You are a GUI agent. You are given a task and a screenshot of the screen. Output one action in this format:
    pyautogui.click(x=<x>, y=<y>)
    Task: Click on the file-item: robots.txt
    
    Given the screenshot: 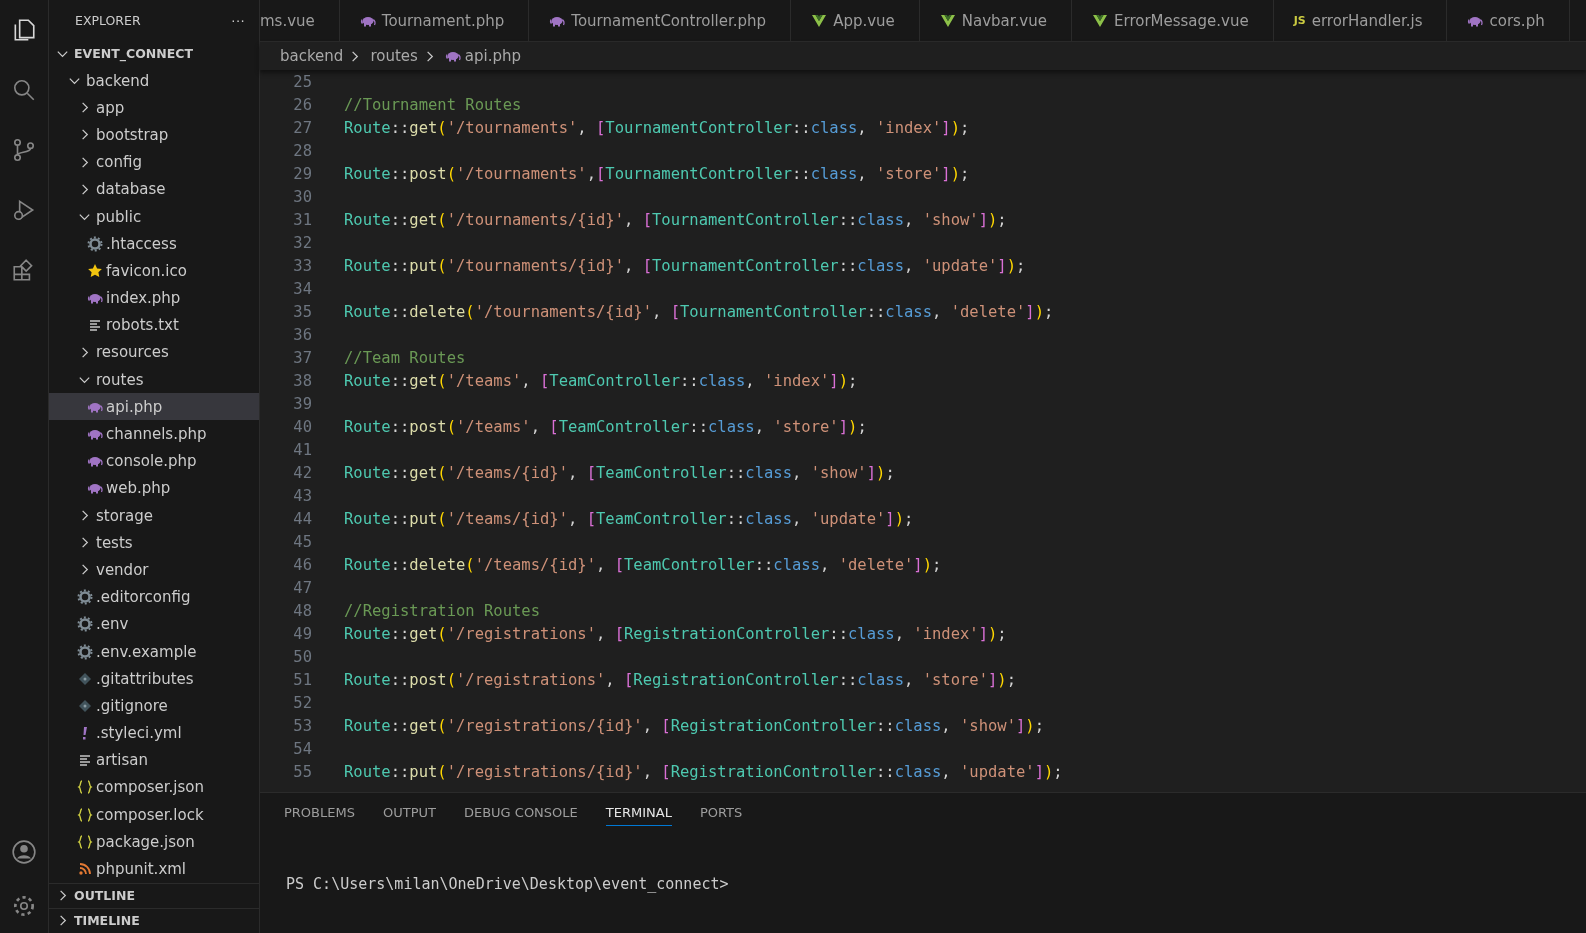 What is the action you would take?
    pyautogui.click(x=154, y=325)
    